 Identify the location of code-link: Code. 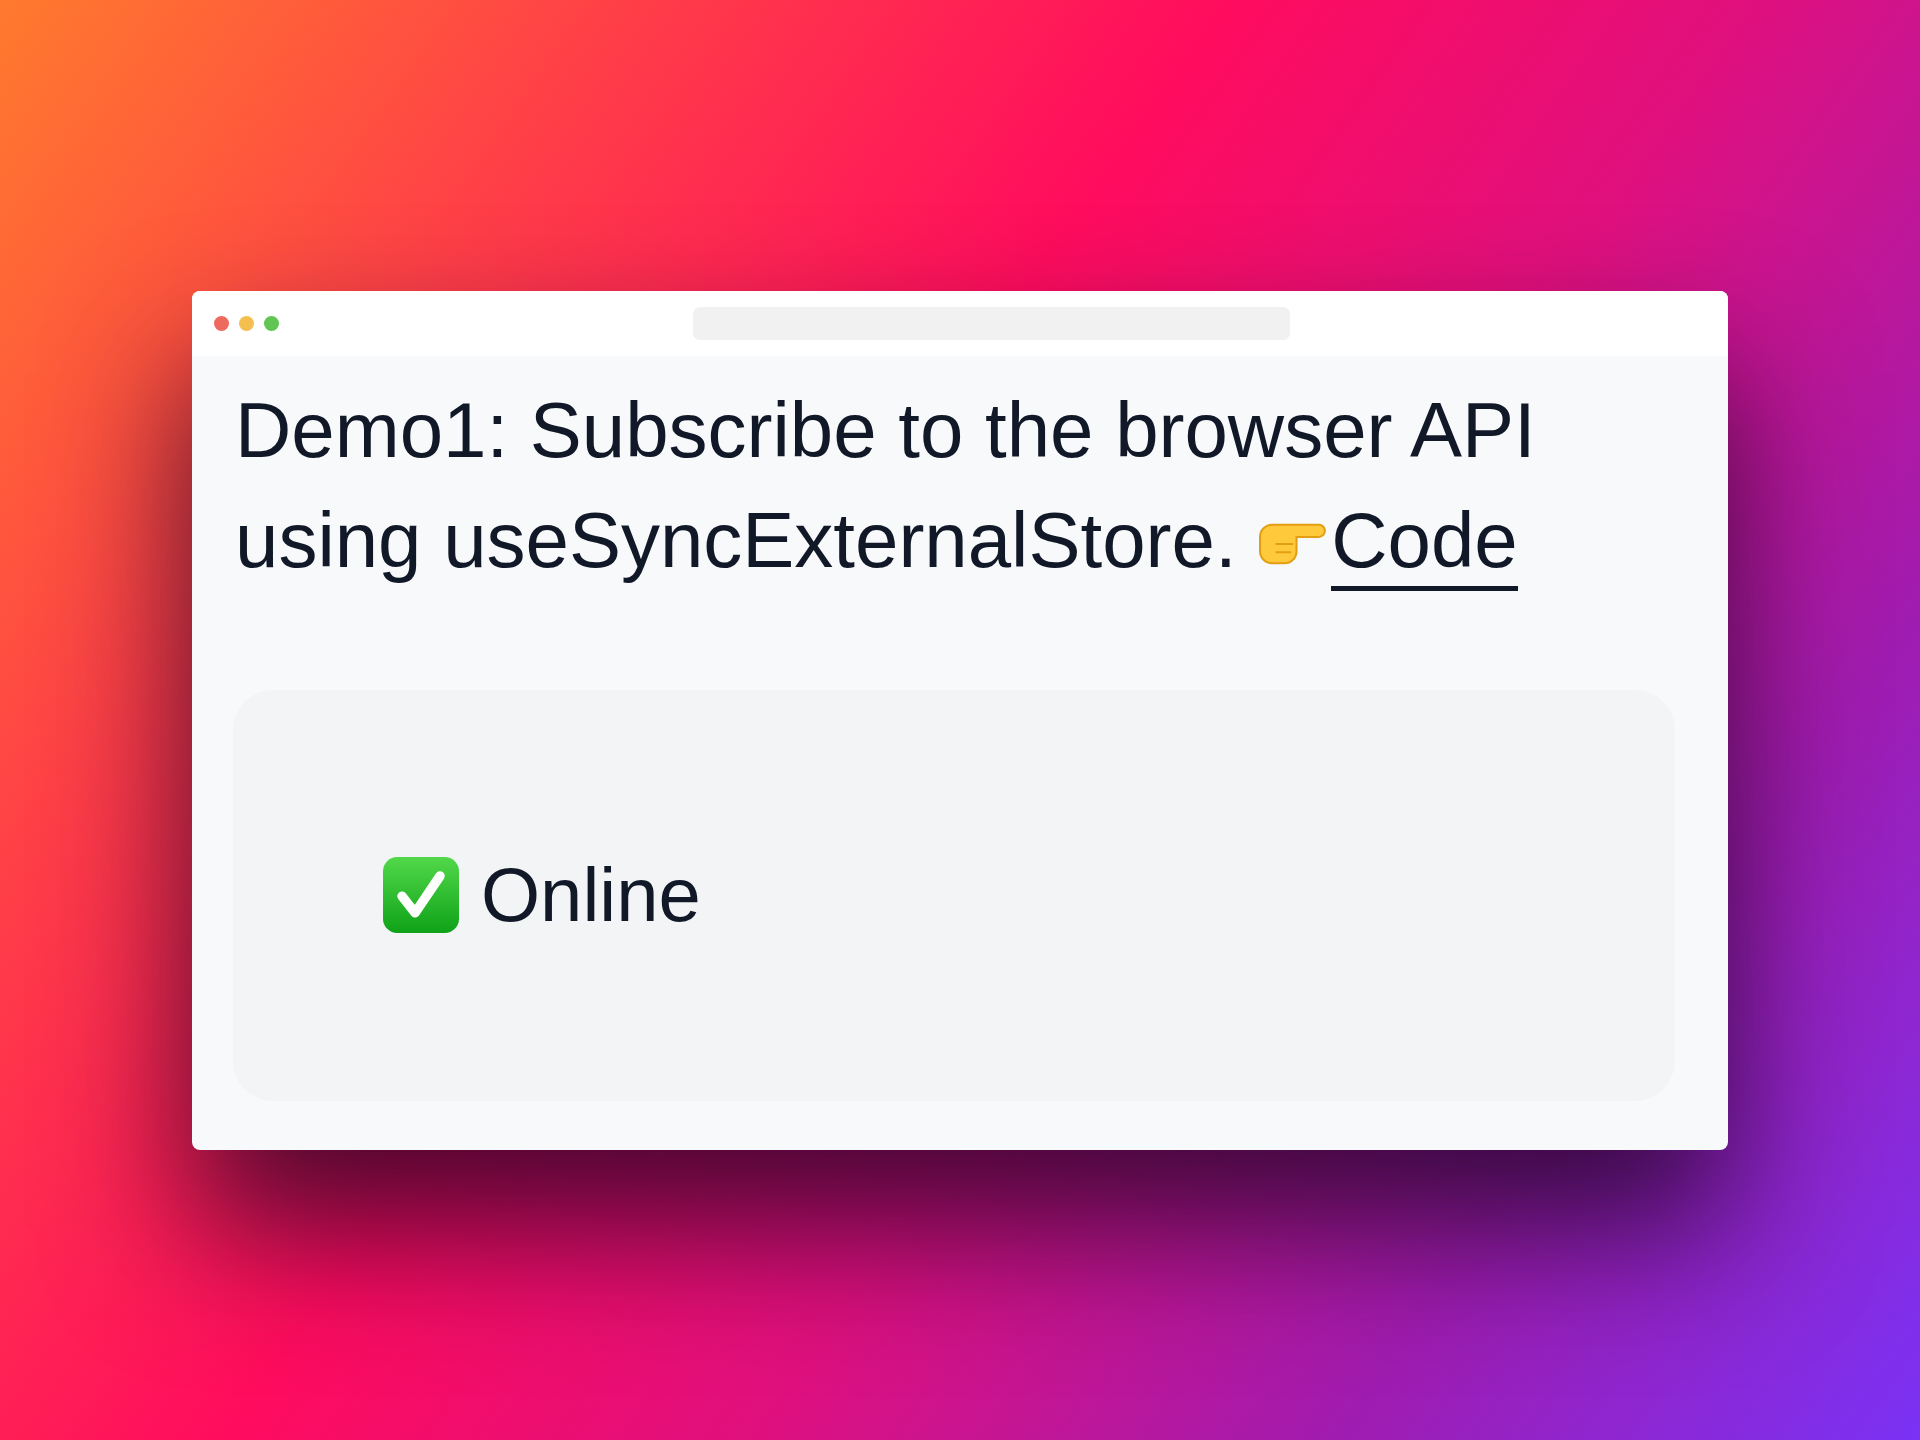
(1424, 545).